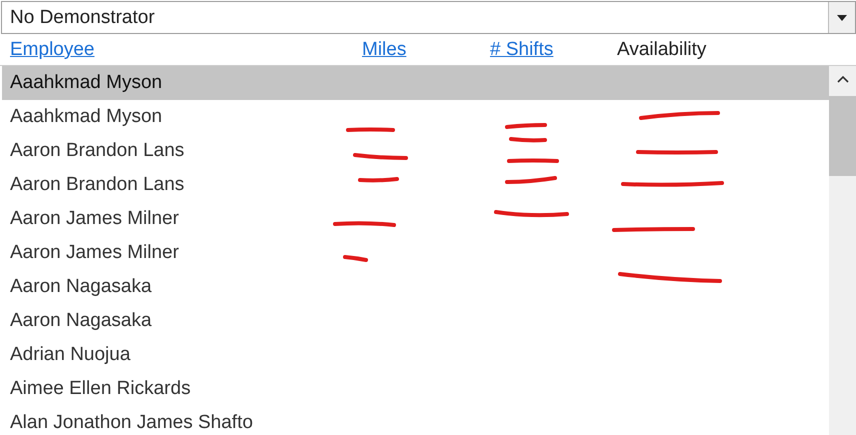  Describe the element at coordinates (52, 50) in the screenshot. I see `column-sort-link: Employee` at that location.